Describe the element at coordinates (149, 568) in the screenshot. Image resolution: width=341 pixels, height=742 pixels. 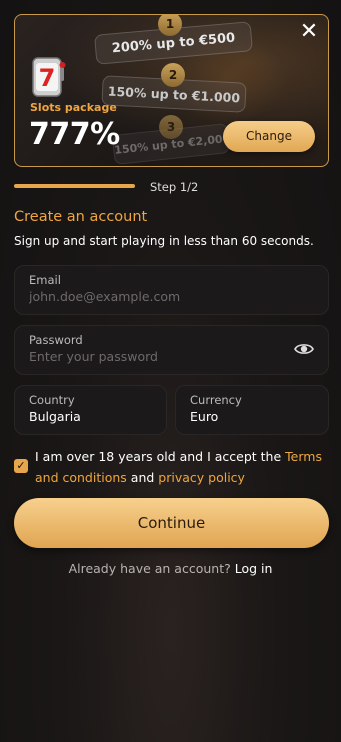
I see `login-prompt: Already have an account?` at that location.